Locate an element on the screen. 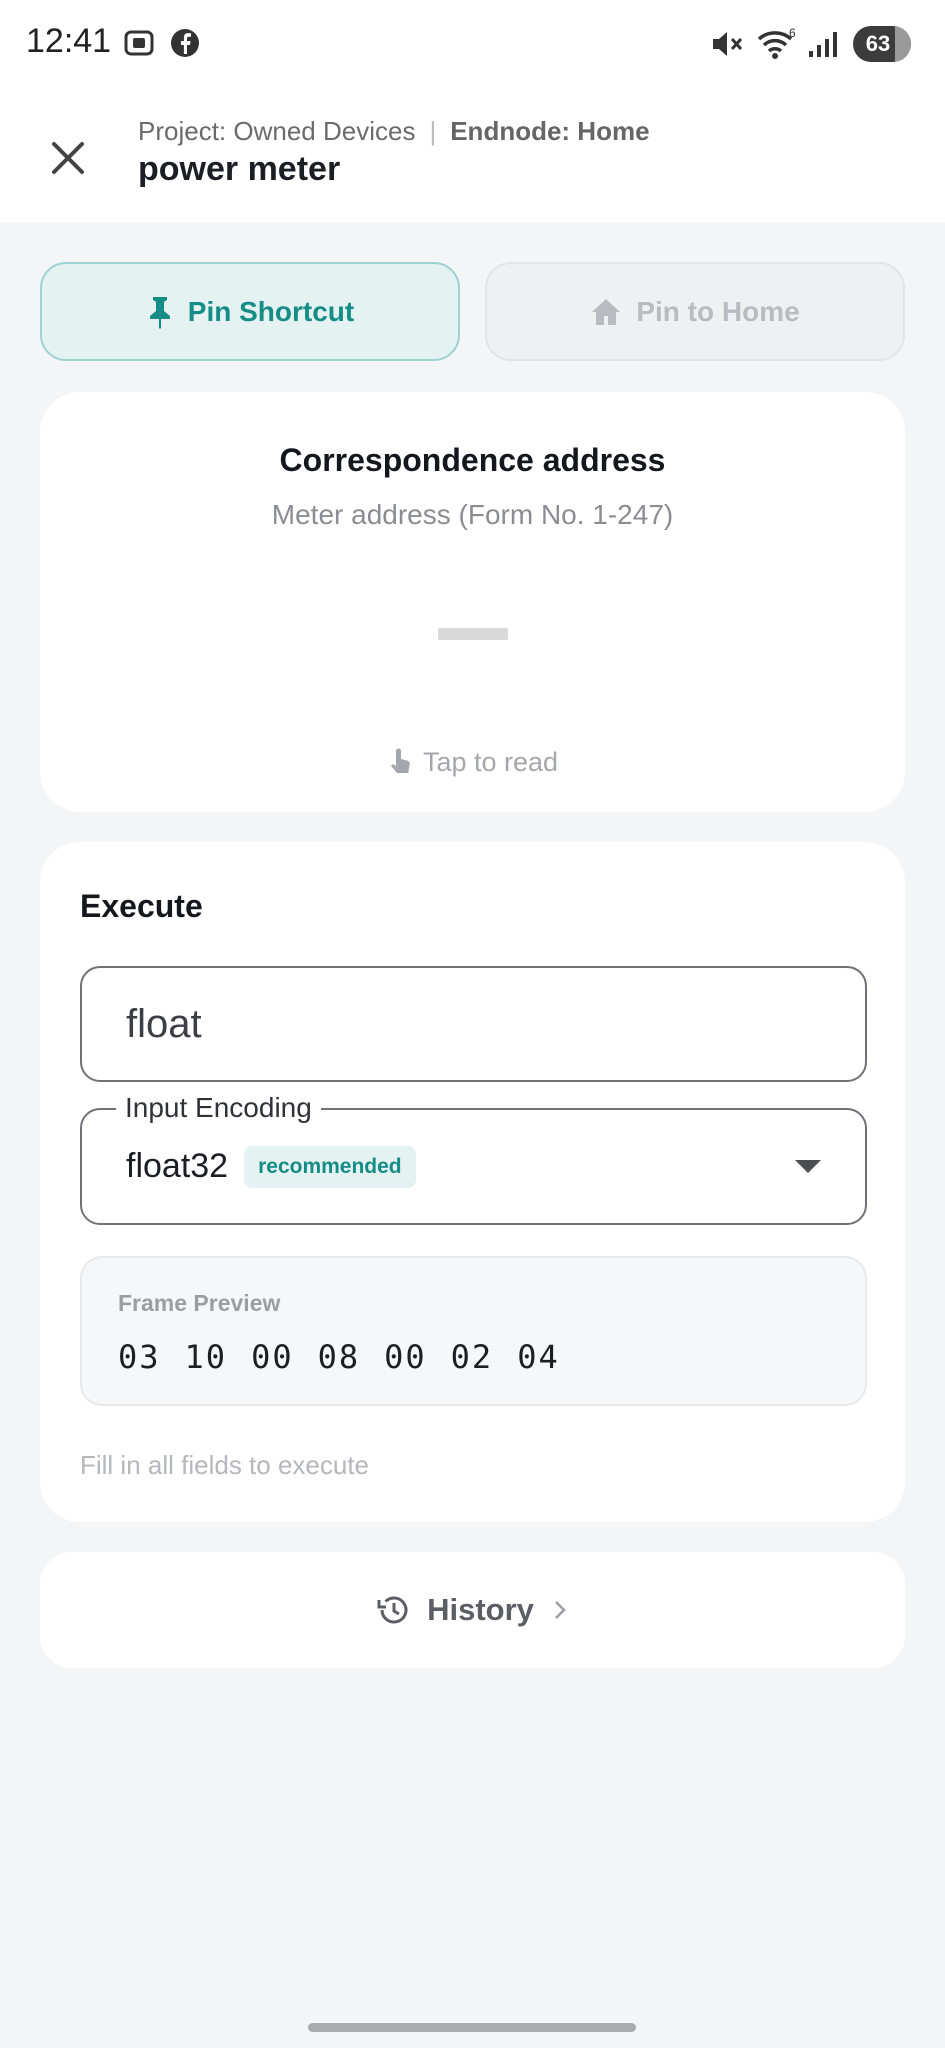  frame-preview: Frame Preview 03 10 00 08 00 02 04 is located at coordinates (473, 1331).